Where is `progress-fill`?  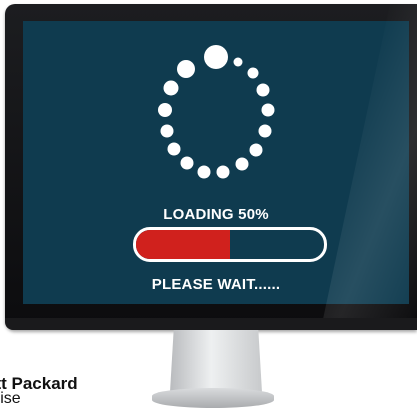
progress-fill is located at coordinates (183, 244).